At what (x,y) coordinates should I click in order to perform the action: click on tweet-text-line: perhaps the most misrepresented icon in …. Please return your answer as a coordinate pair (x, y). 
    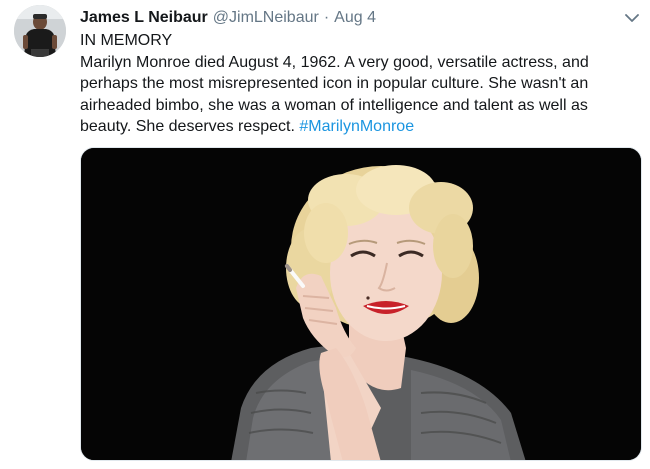
    Looking at the image, I should click on (334, 83).